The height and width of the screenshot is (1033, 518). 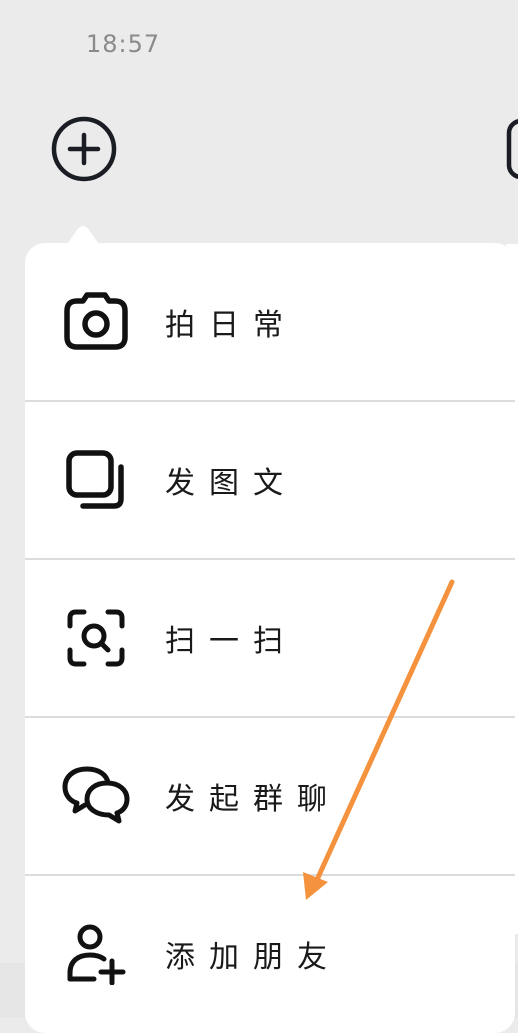 What do you see at coordinates (231, 641) in the screenshot?
I see `menu-item-label: 扫一扫` at bounding box center [231, 641].